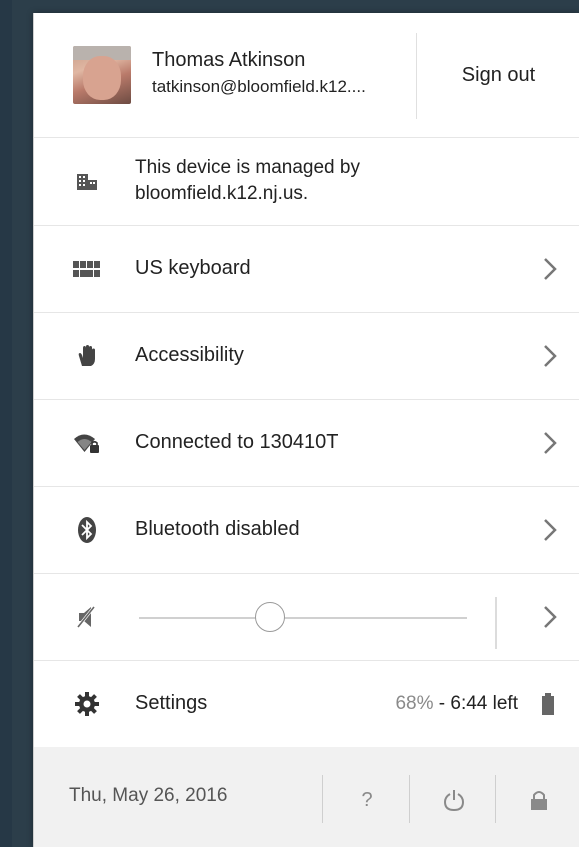 The height and width of the screenshot is (847, 579). I want to click on footer-bar: Thu, May 26, 2016 ?, so click(306, 797).